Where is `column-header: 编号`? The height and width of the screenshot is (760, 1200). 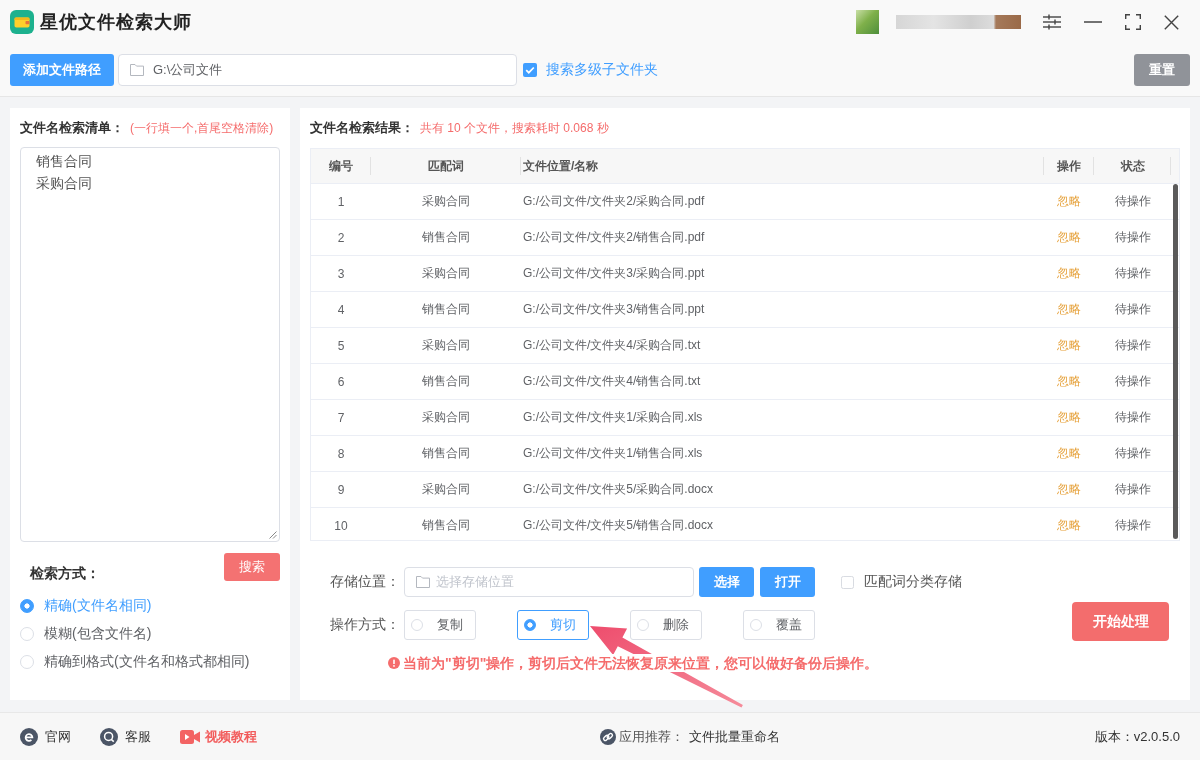
column-header: 编号 is located at coordinates (341, 166).